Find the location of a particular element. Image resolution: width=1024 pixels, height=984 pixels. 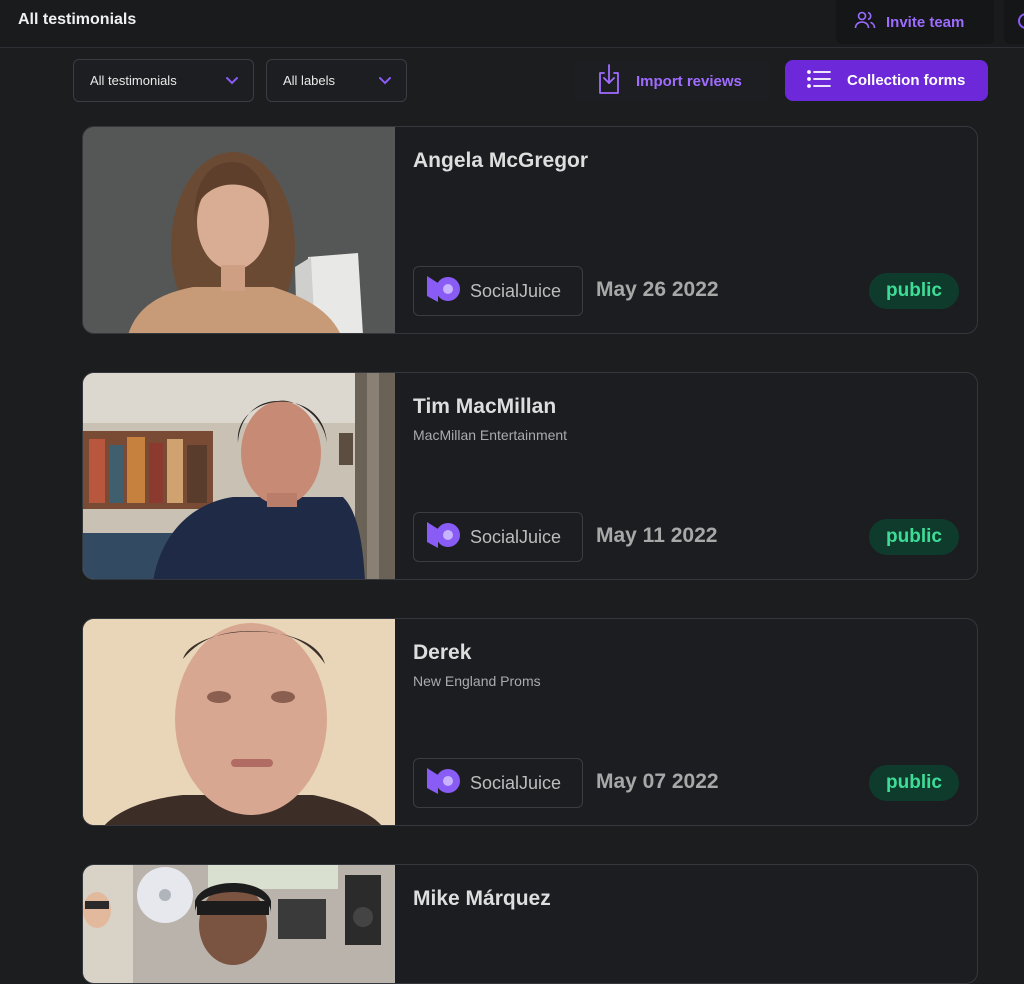

invite-team-label: Invite team is located at coordinates (925, 22).